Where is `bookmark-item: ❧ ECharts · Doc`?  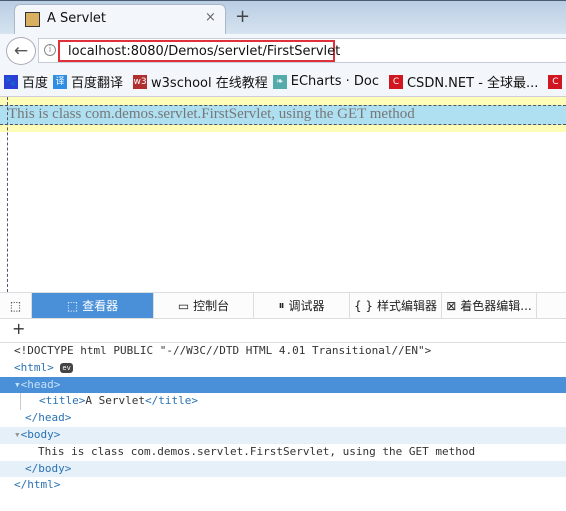 bookmark-item: ❧ ECharts · Doc is located at coordinates (325, 81).